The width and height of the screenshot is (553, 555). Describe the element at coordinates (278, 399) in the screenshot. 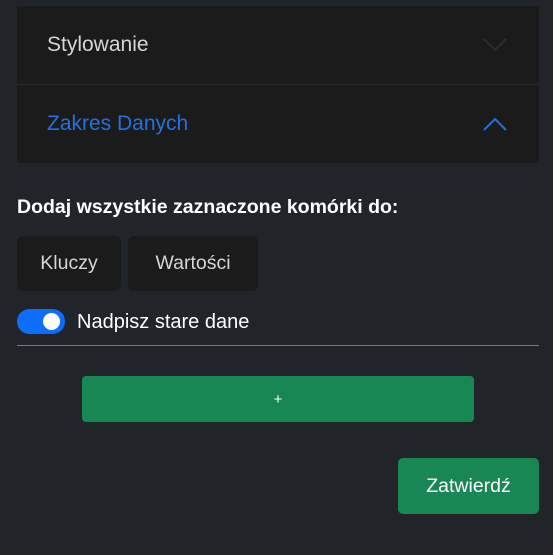

I see `add-button: +` at that location.